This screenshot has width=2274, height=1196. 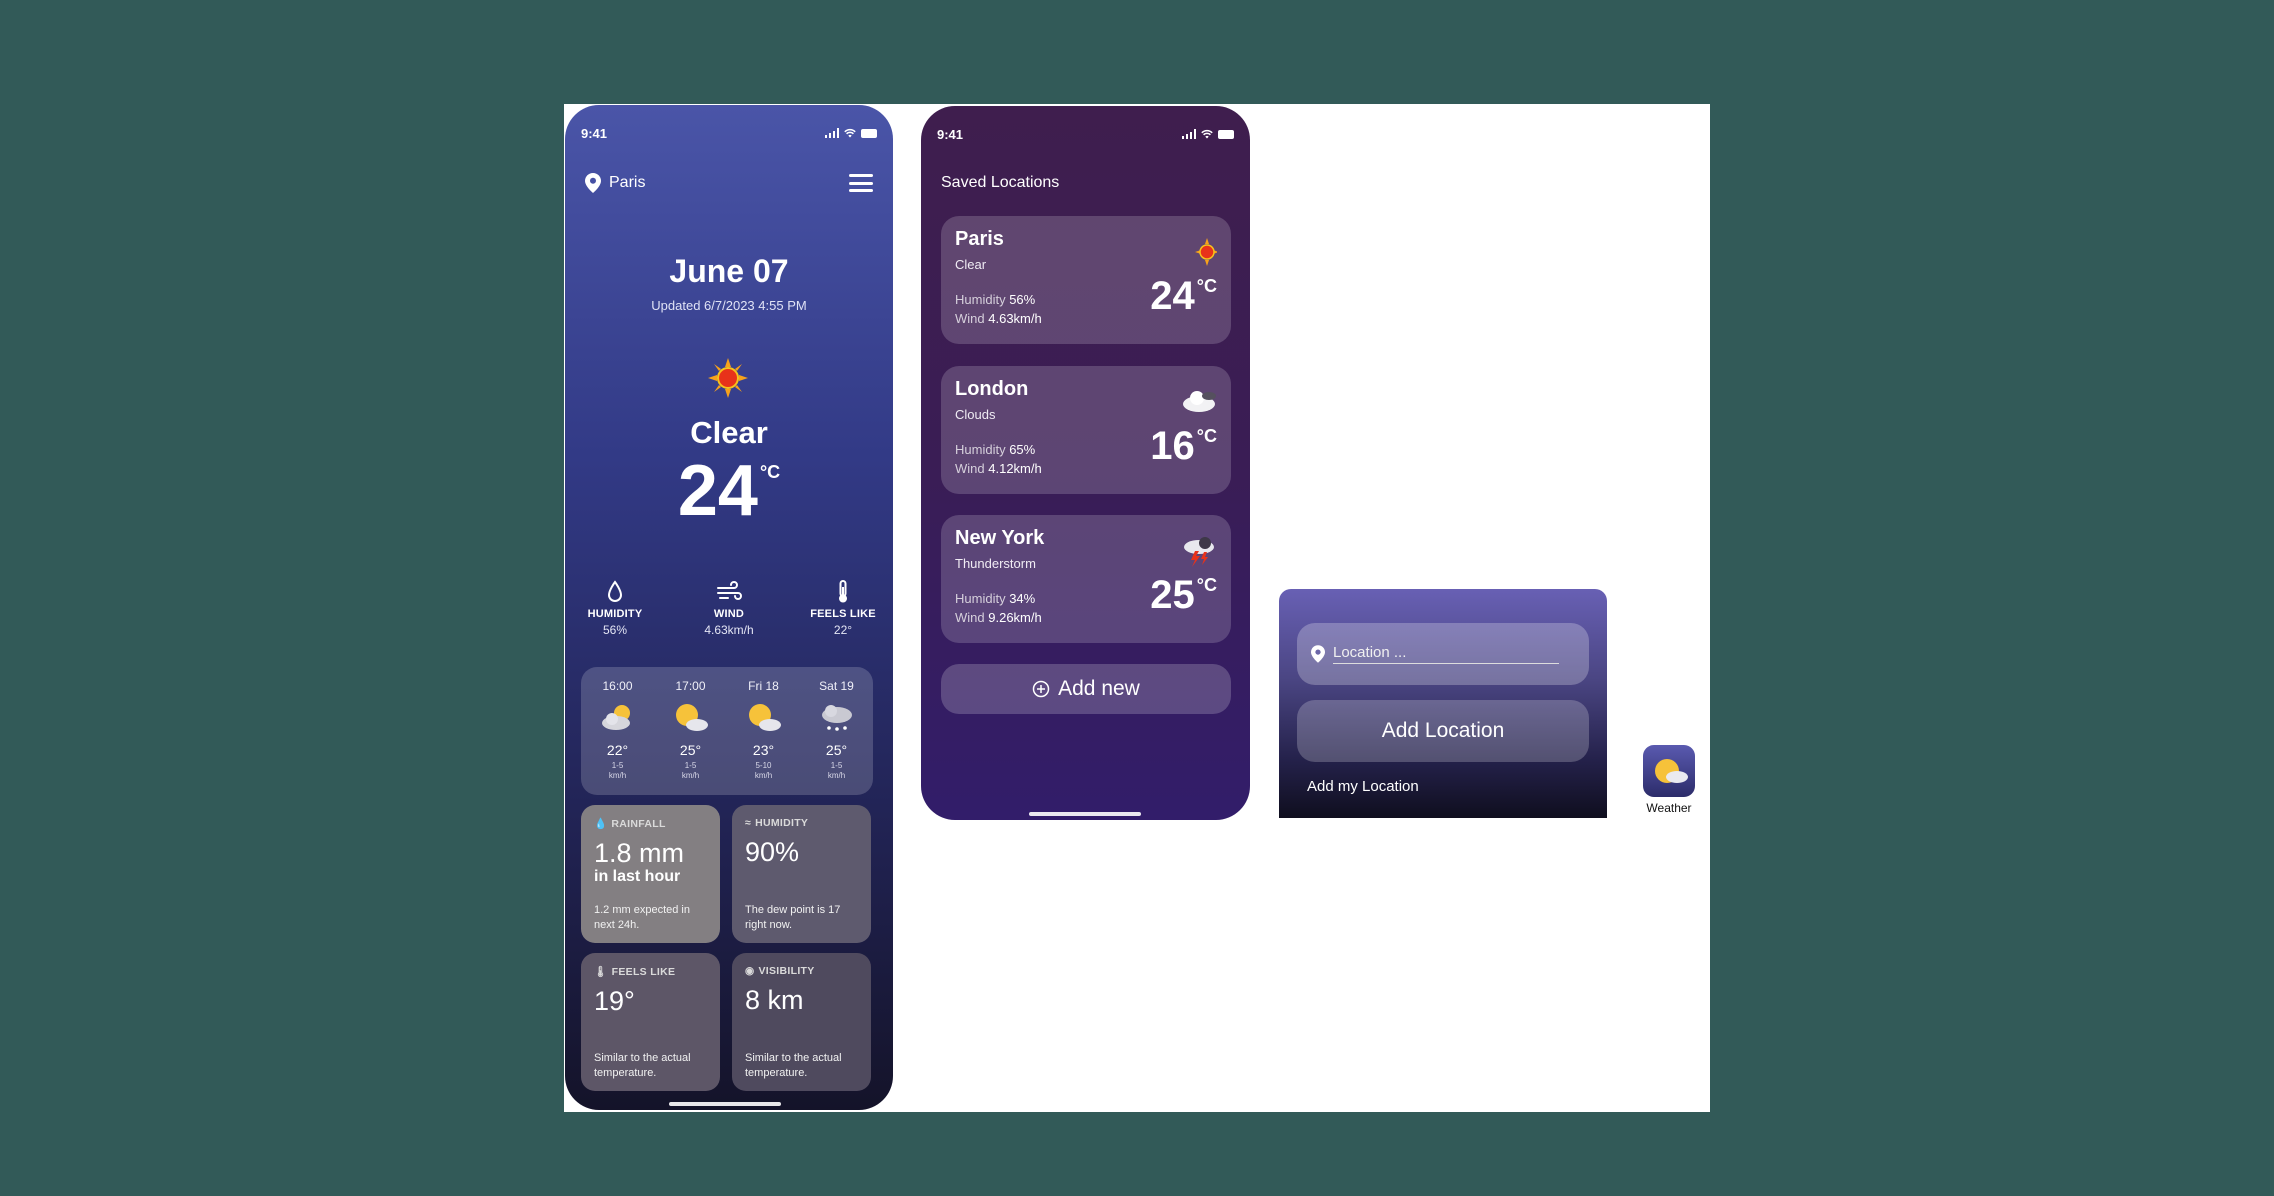 I want to click on droplet-icon: 💧, so click(x=601, y=824).